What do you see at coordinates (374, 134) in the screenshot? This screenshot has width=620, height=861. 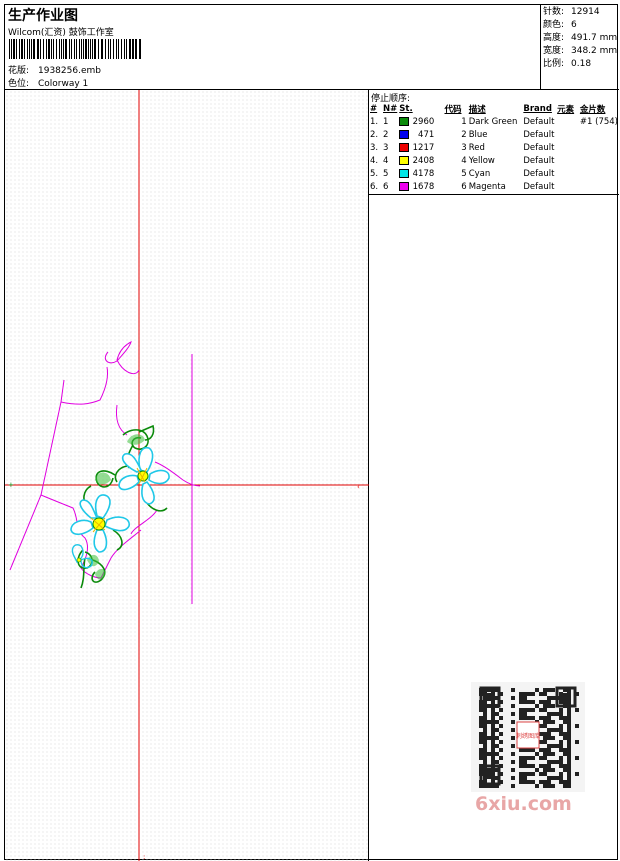 I see `table-cell: 2.` at bounding box center [374, 134].